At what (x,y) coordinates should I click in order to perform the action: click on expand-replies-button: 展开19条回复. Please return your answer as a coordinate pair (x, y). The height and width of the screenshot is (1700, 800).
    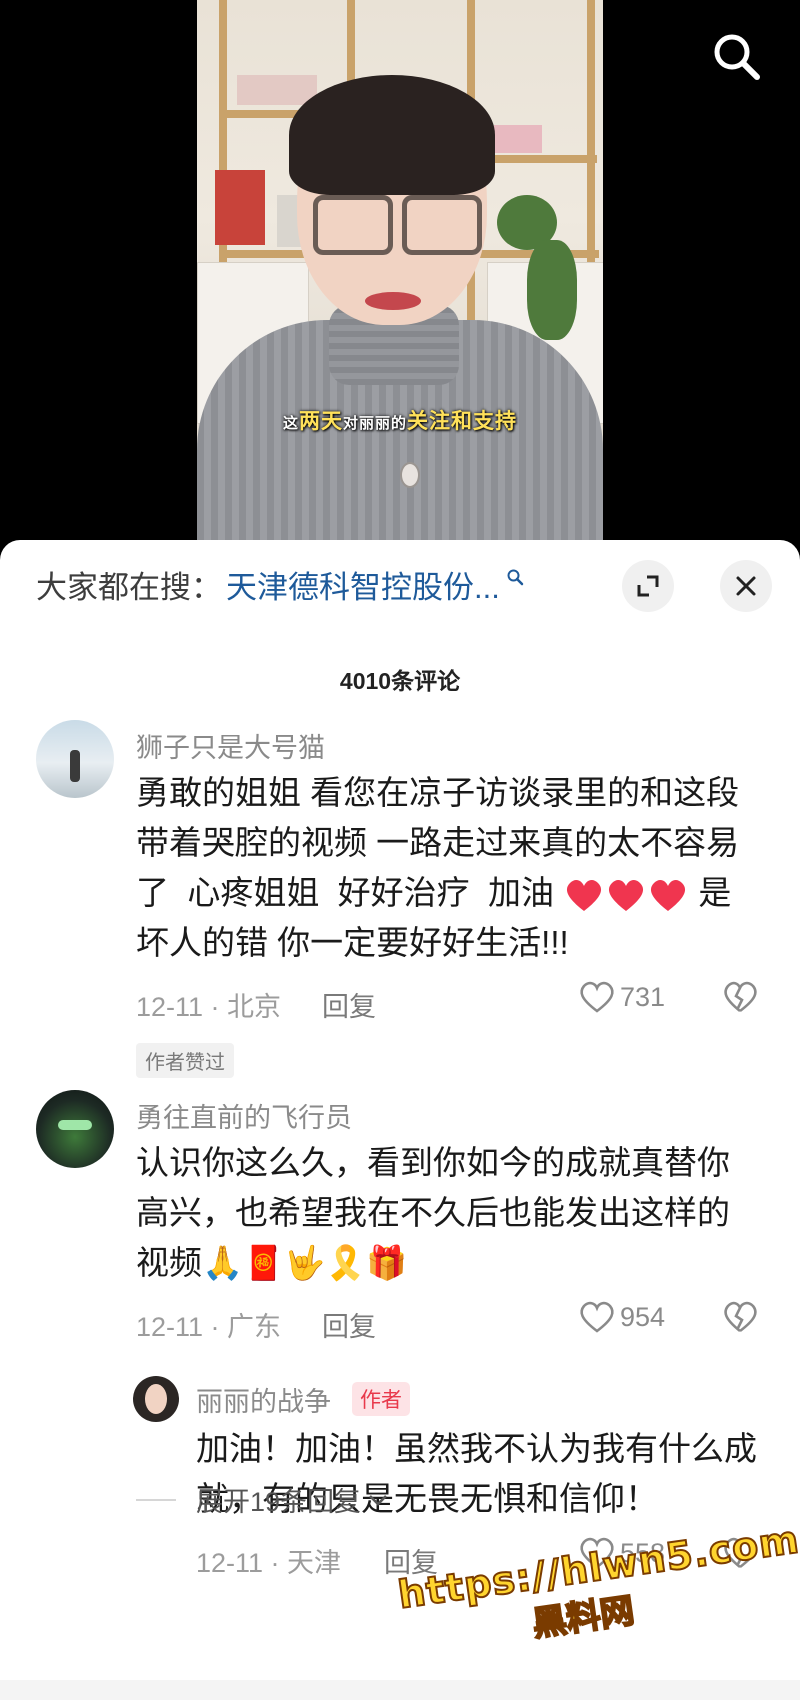
    Looking at the image, I should click on (263, 1499).